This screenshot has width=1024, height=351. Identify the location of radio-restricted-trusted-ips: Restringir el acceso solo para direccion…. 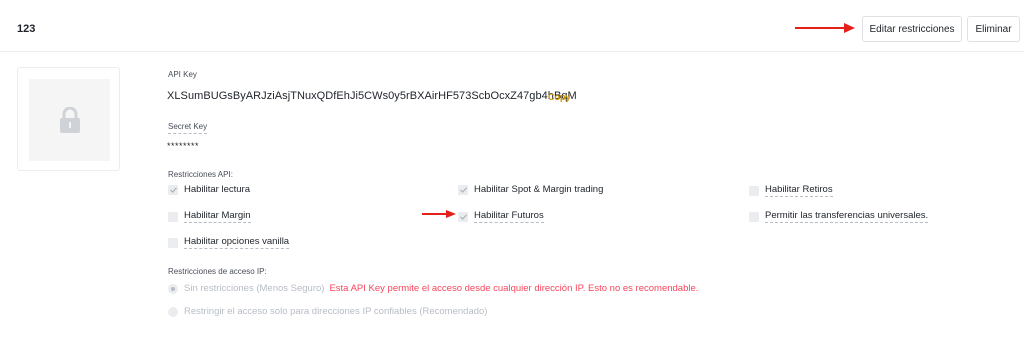
(327, 311).